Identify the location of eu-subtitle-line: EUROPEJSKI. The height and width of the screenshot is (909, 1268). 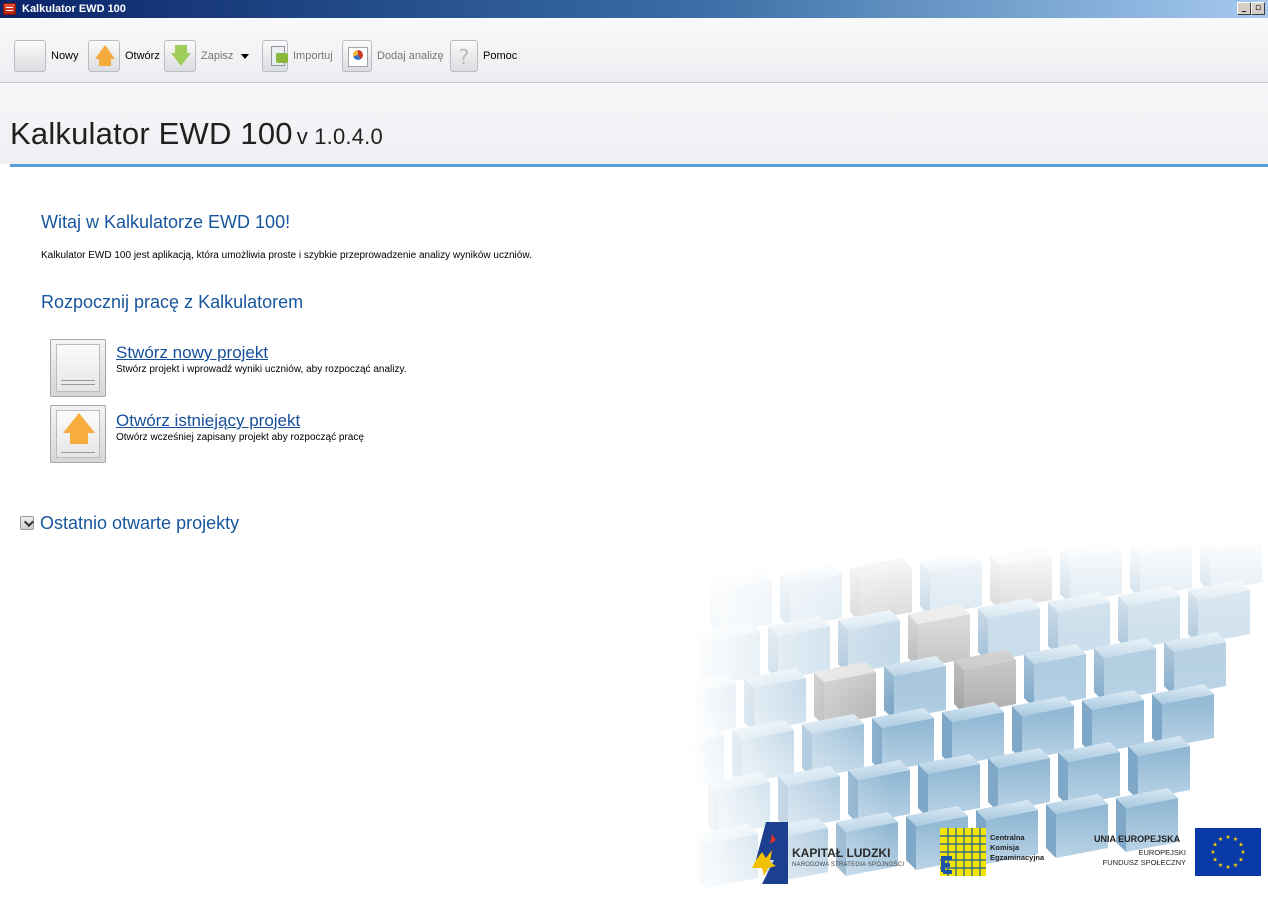
(1162, 852).